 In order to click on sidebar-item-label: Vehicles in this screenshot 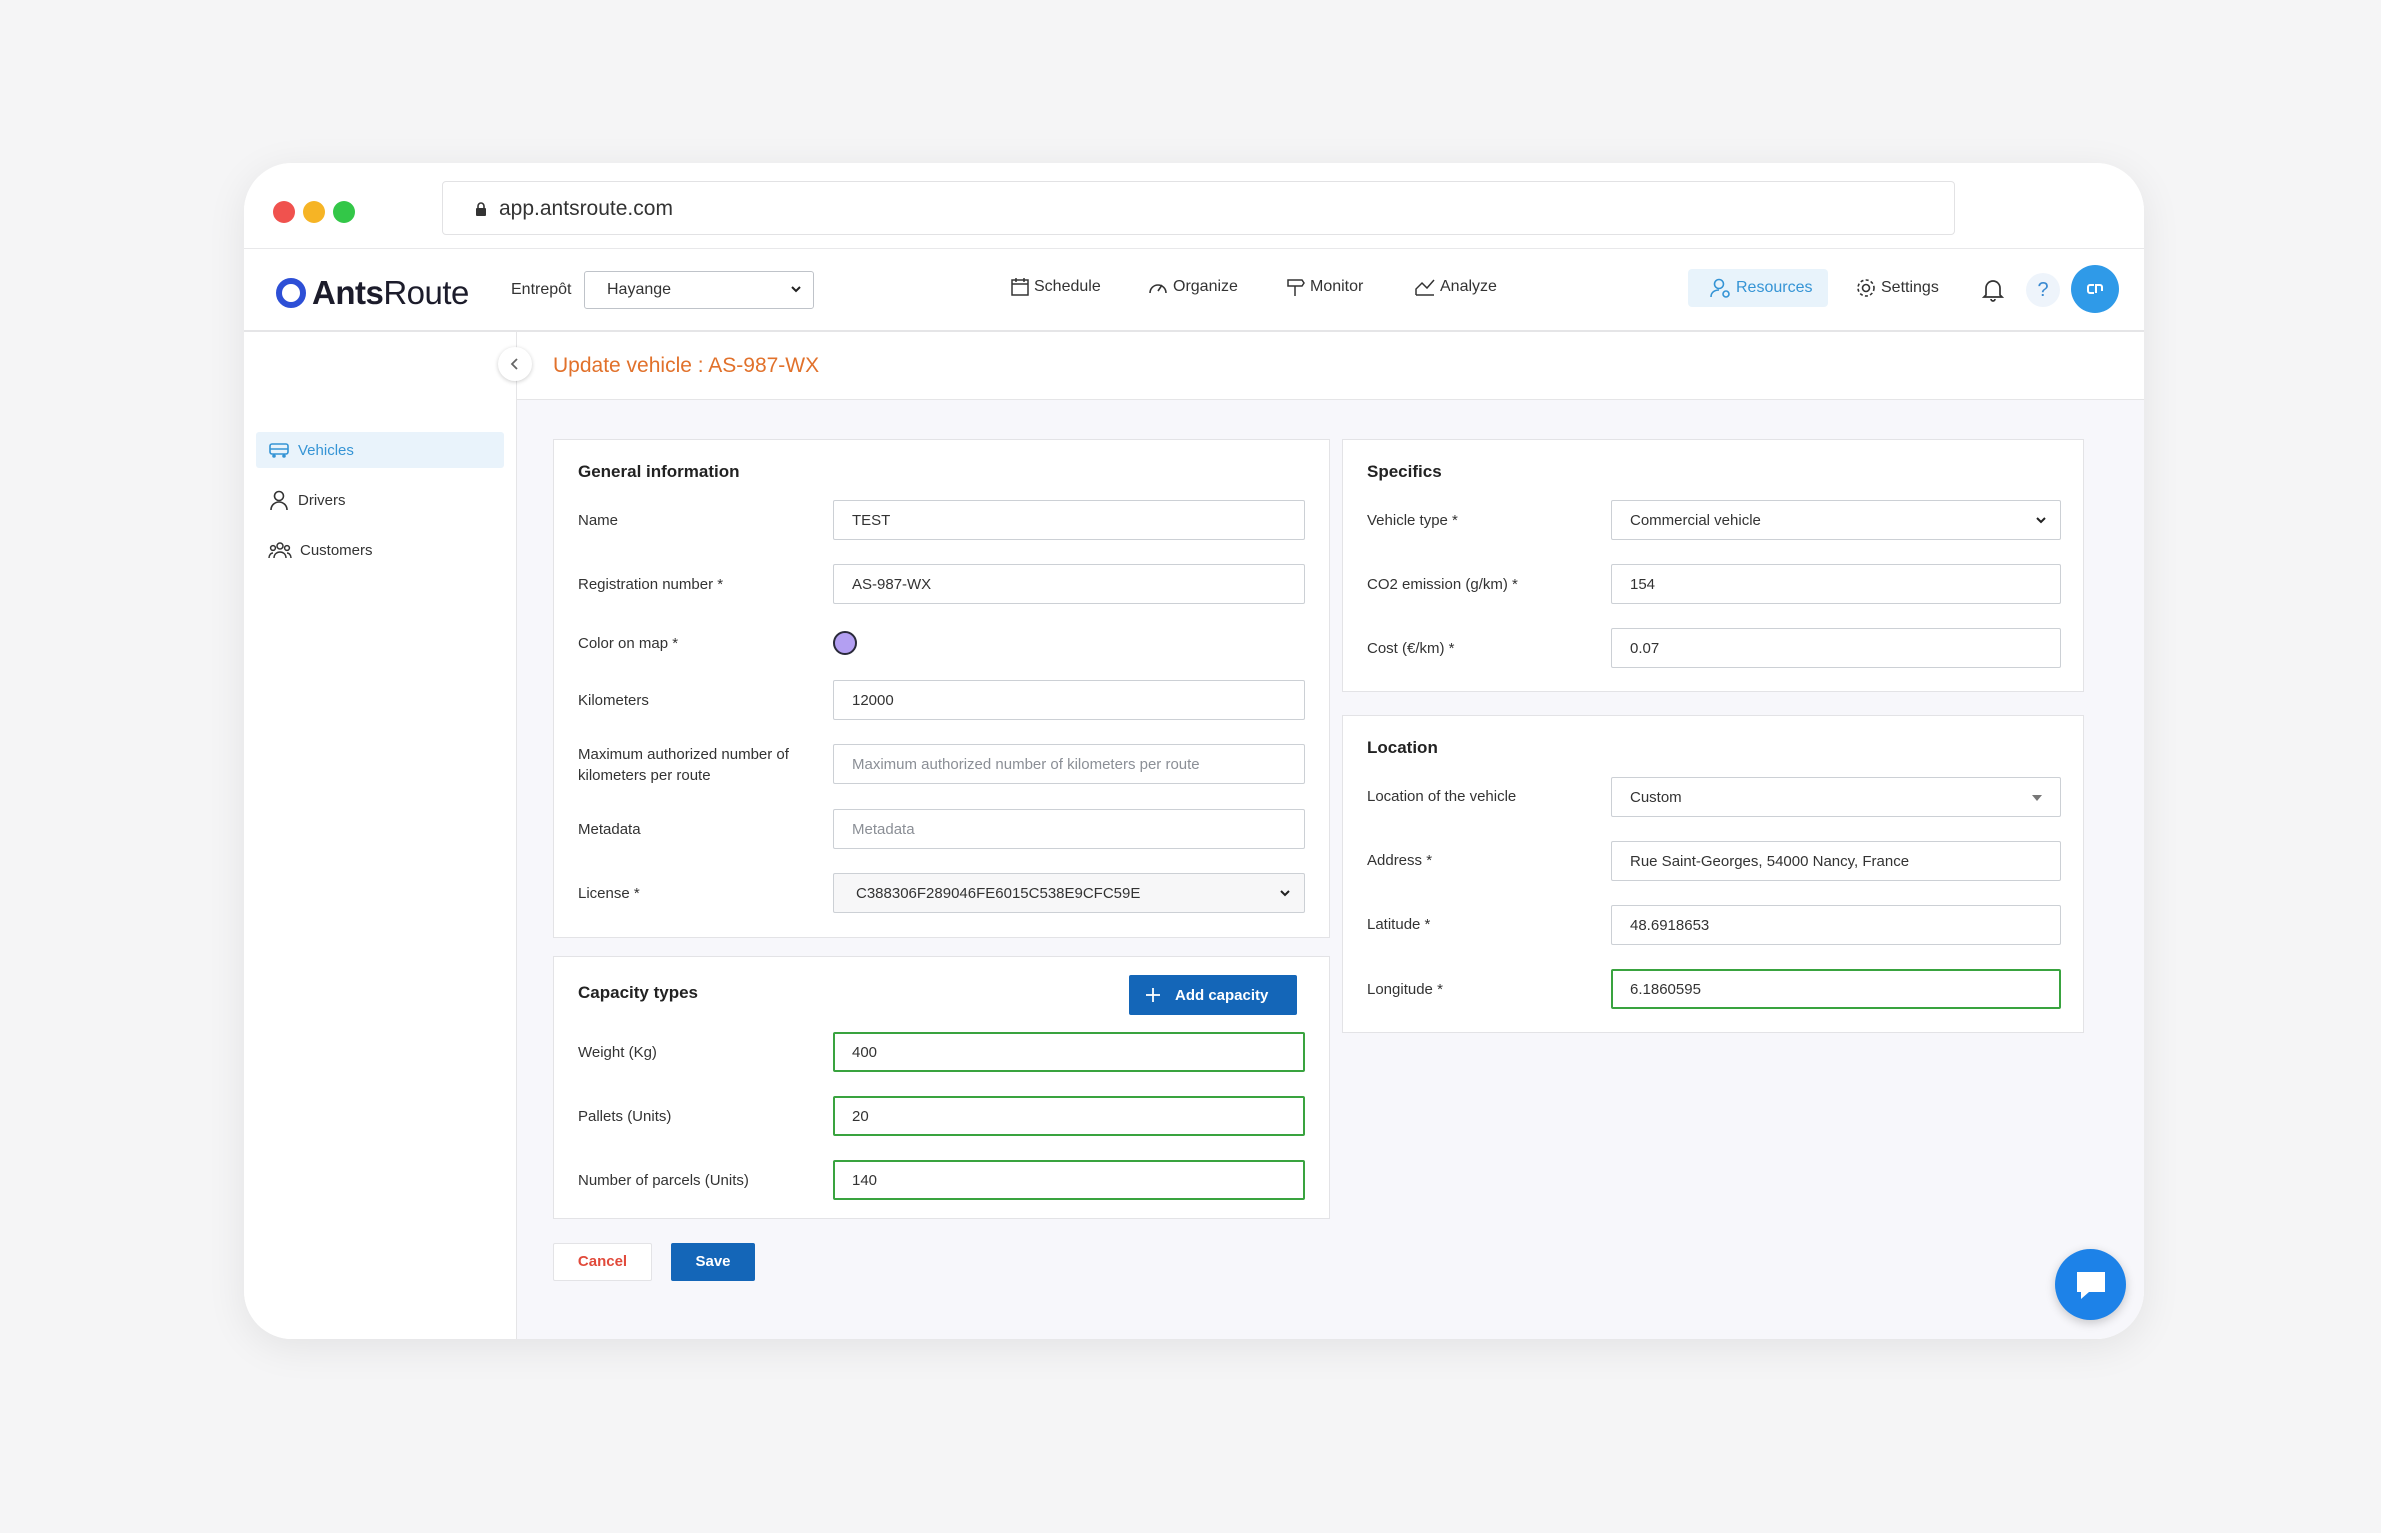, I will do `click(326, 450)`.